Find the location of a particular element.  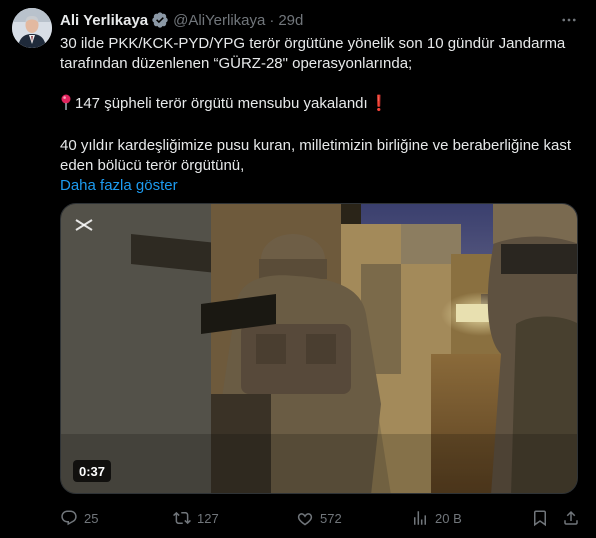

like-count: 572 is located at coordinates (331, 518).